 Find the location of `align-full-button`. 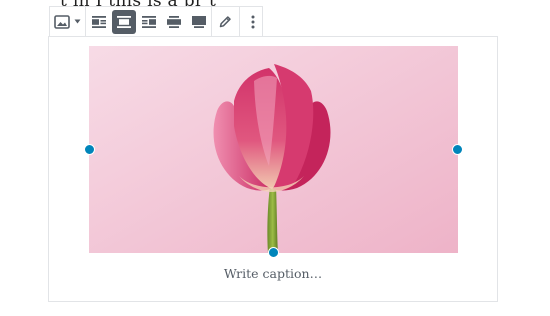

align-full-button is located at coordinates (199, 22).